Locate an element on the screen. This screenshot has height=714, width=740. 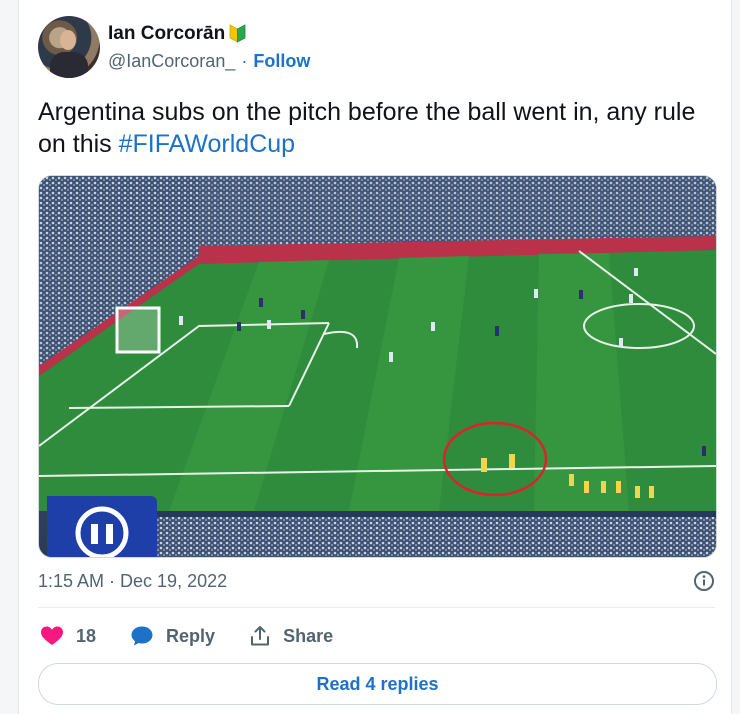
pause-icon is located at coordinates (102, 526).